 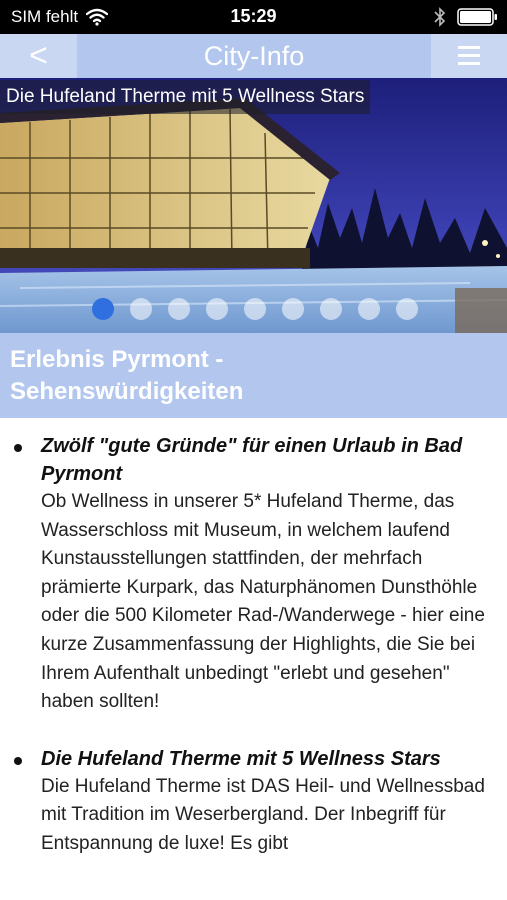 I want to click on item-title: Die Hufeland Therme mit 5 Wellness Stars, so click(x=241, y=758).